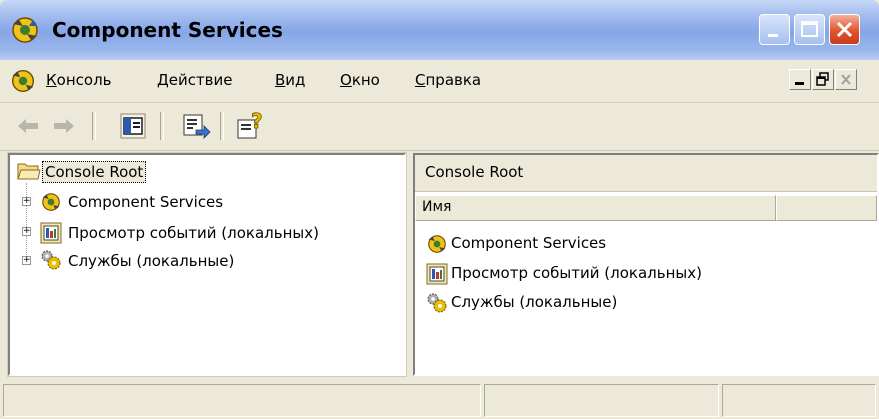 The image size is (879, 419). I want to click on list-item: Просмотр событий (локальных), so click(563, 273).